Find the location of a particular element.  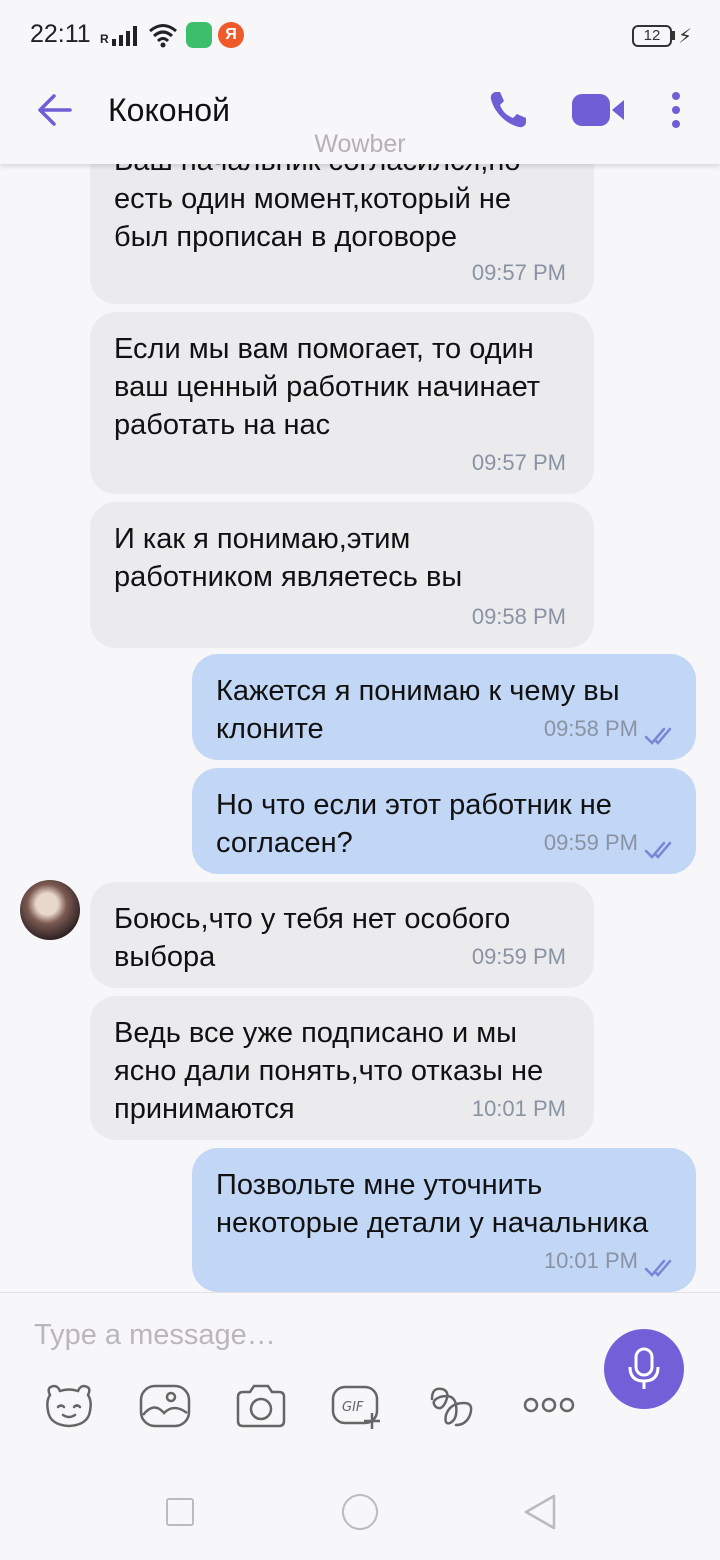

more-options-icon is located at coordinates (549, 1406).